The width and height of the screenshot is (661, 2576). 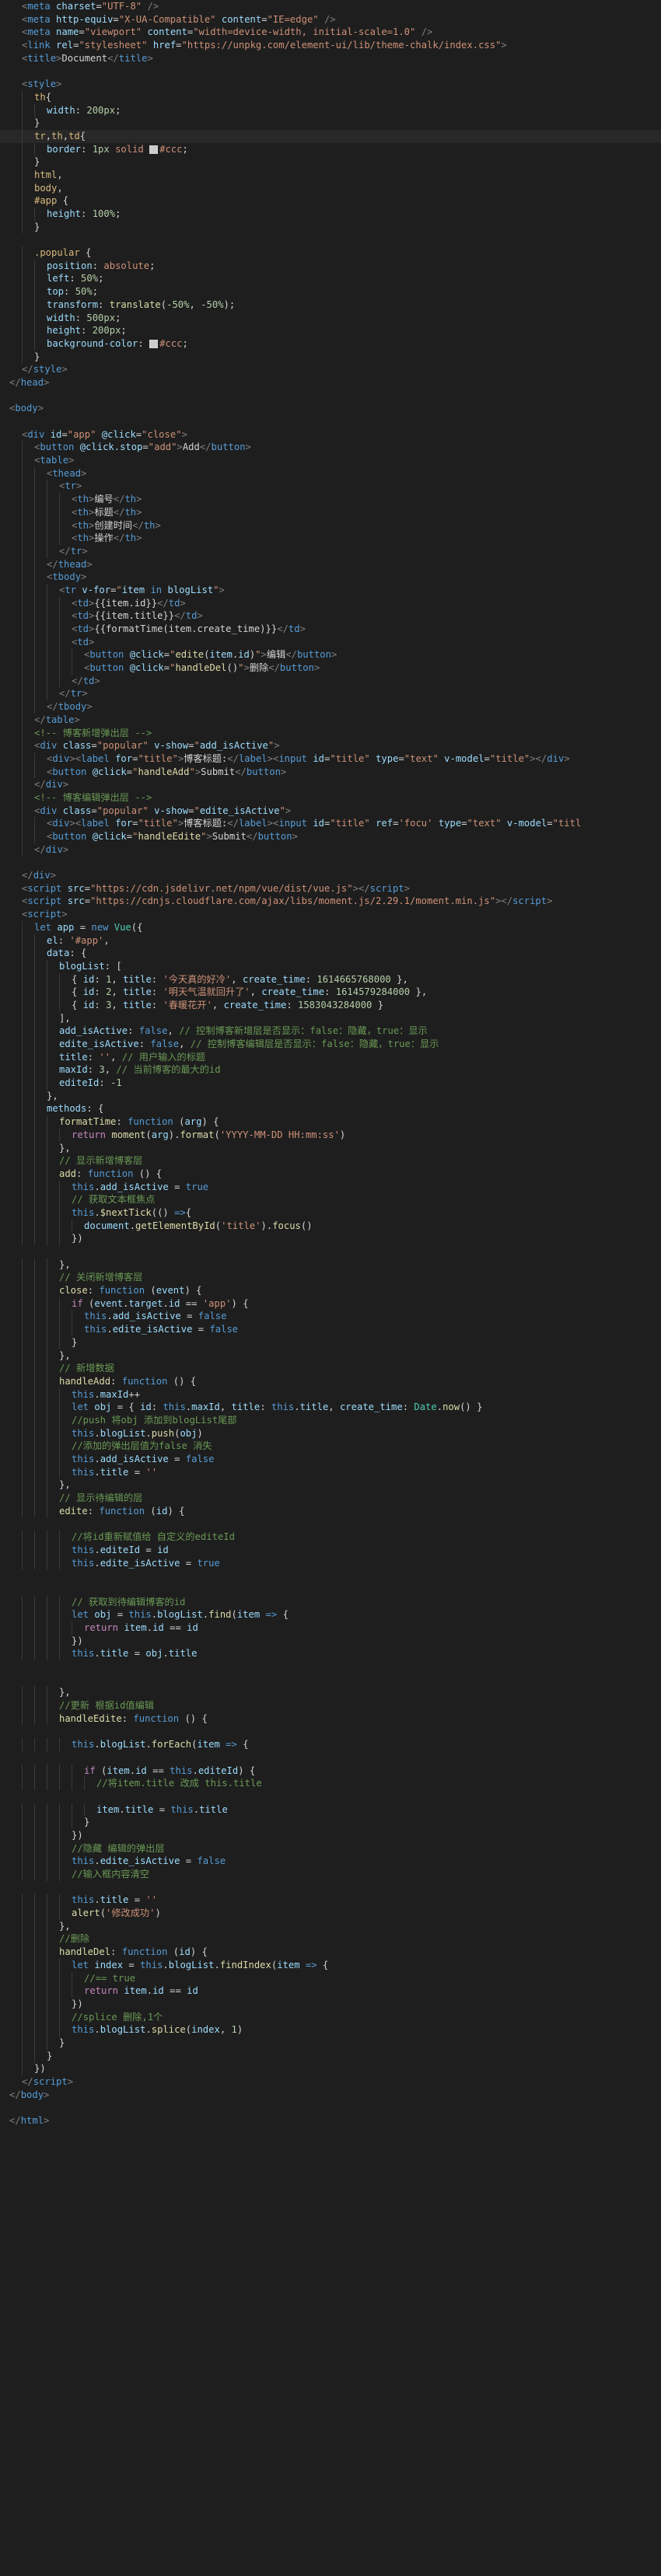 What do you see at coordinates (330, 1084) in the screenshot?
I see `code-line: editeId: -1` at bounding box center [330, 1084].